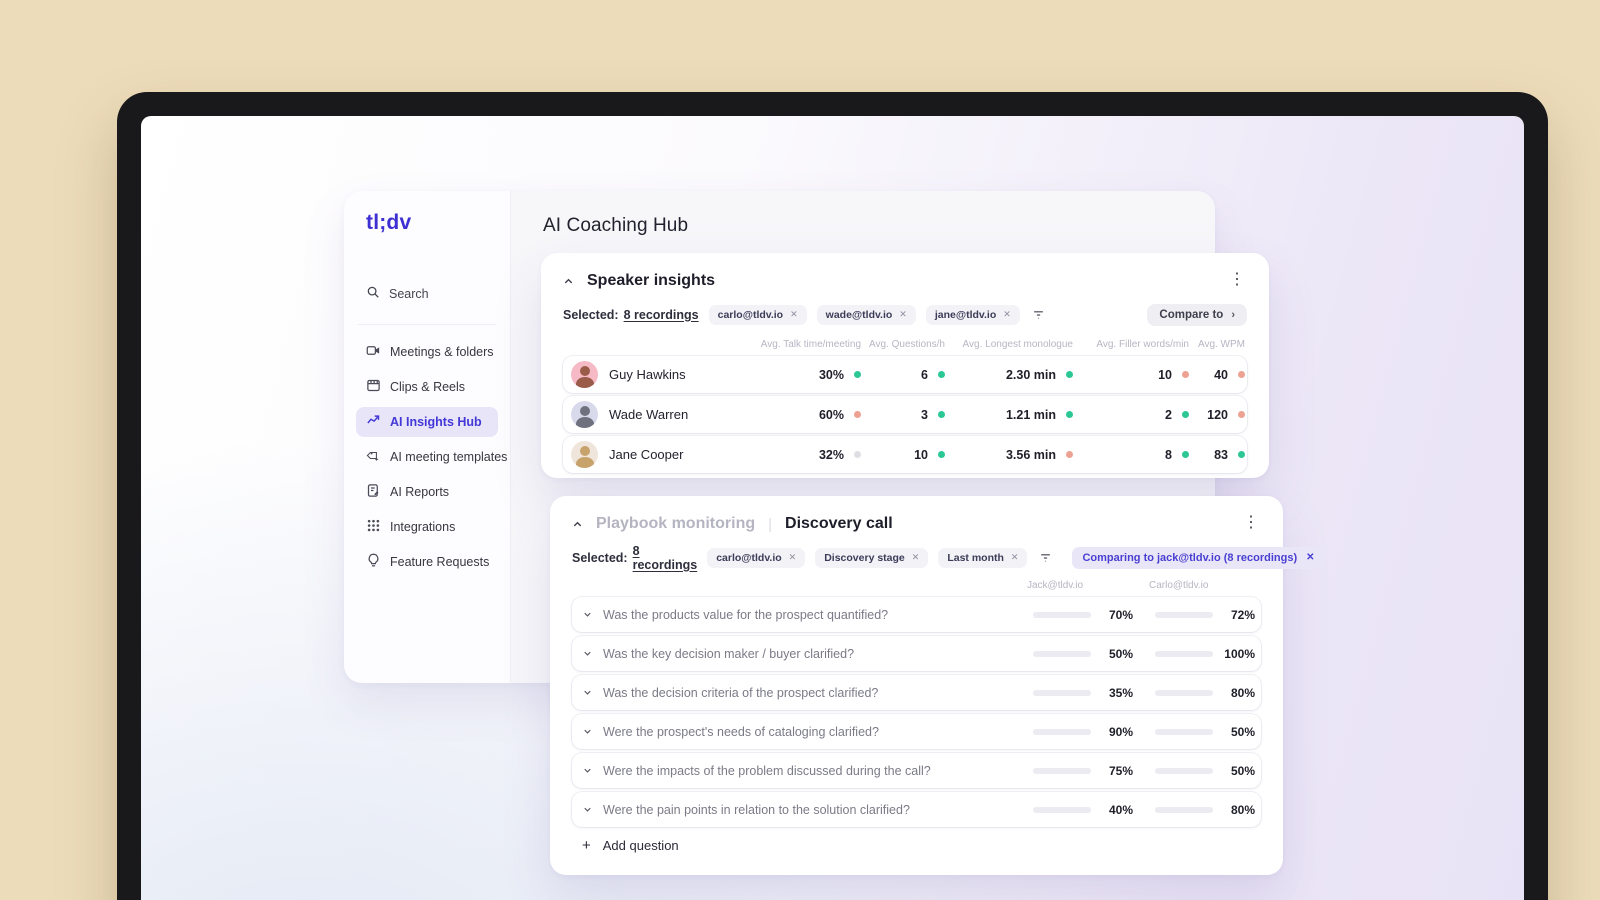 The image size is (1600, 900). Describe the element at coordinates (409, 293) in the screenshot. I see `search-label: Search` at that location.